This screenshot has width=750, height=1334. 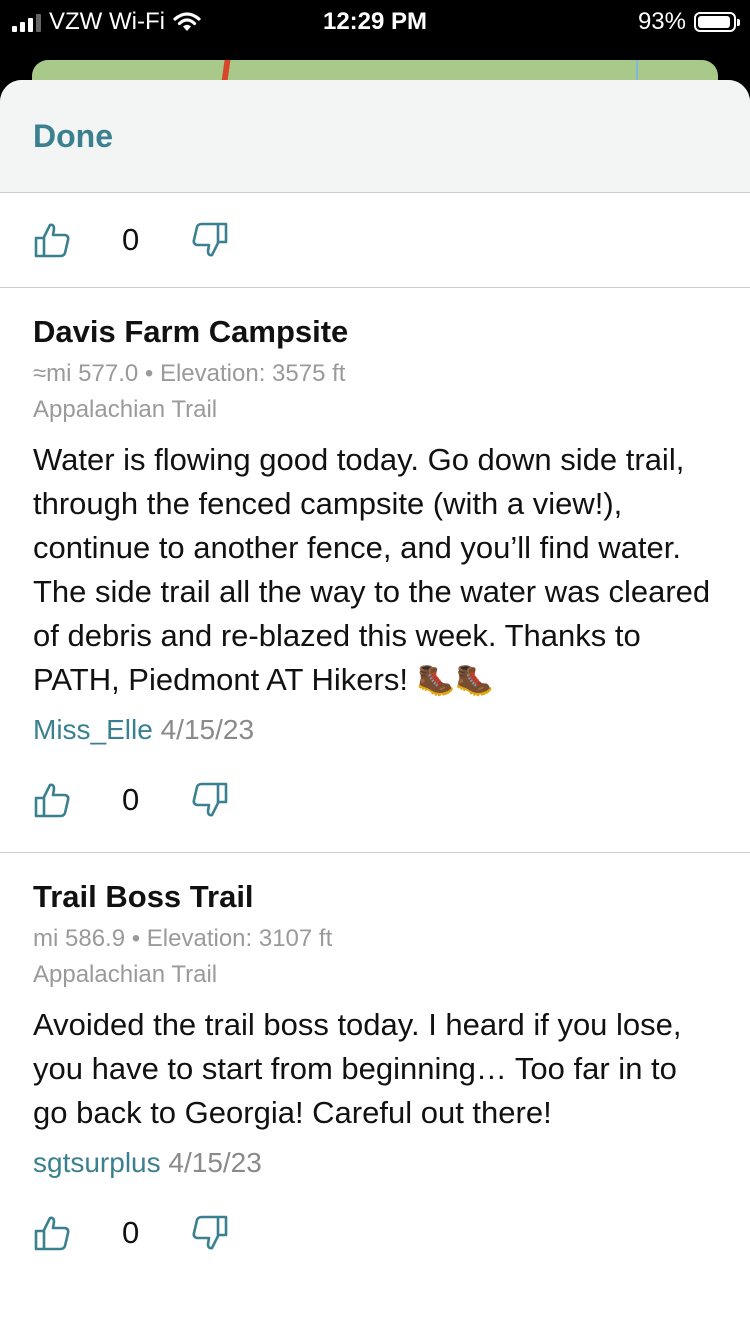 I want to click on author-link: sgtsurplus, so click(x=97, y=1162).